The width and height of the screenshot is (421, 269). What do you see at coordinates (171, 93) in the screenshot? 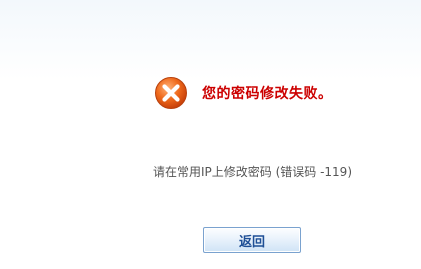
I see `error-x-icon` at bounding box center [171, 93].